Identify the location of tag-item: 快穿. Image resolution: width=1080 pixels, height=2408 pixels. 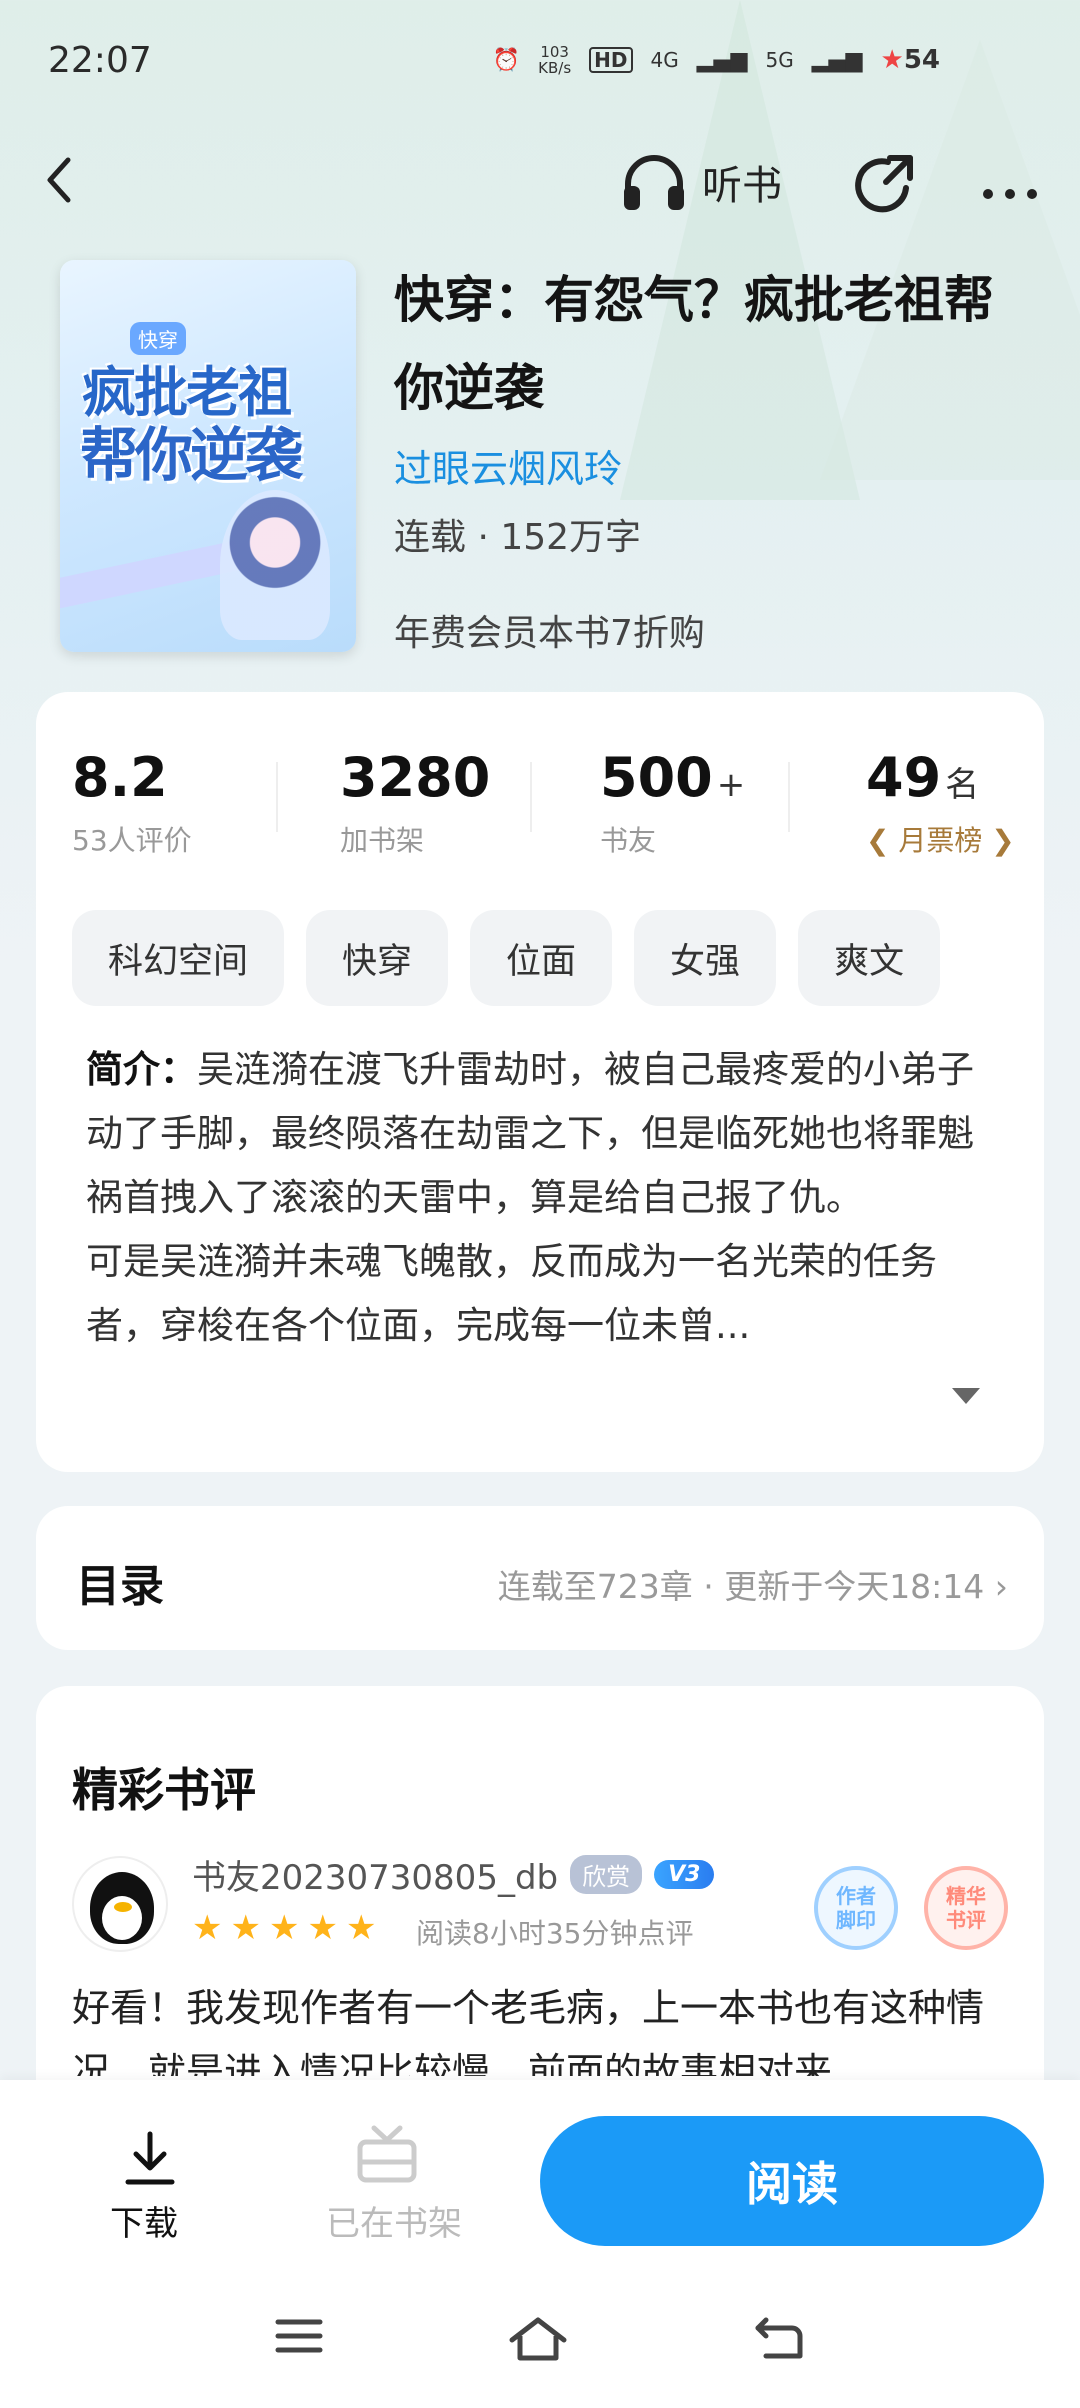
(377, 958).